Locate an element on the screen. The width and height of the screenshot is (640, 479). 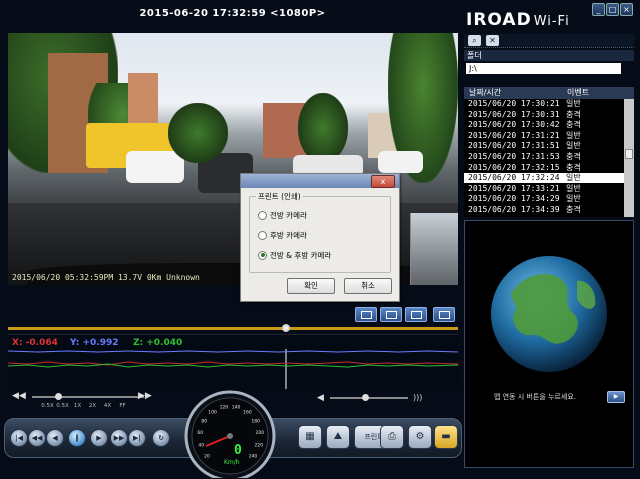
print-icon: ⎙ is located at coordinates (392, 437).